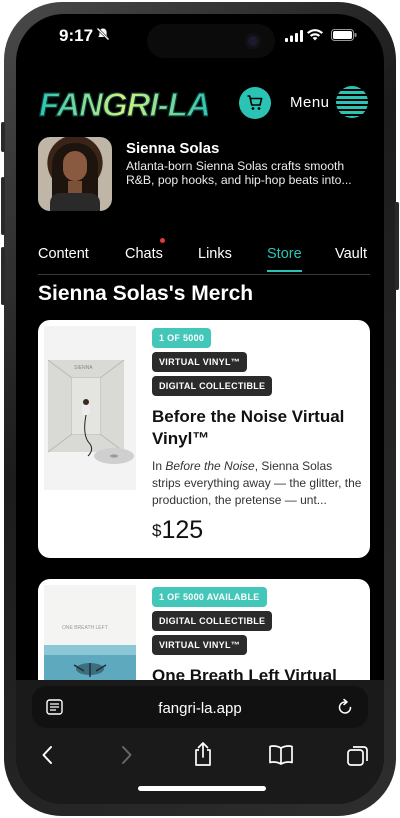  What do you see at coordinates (75, 202) in the screenshot?
I see `avatar-shirt` at bounding box center [75, 202].